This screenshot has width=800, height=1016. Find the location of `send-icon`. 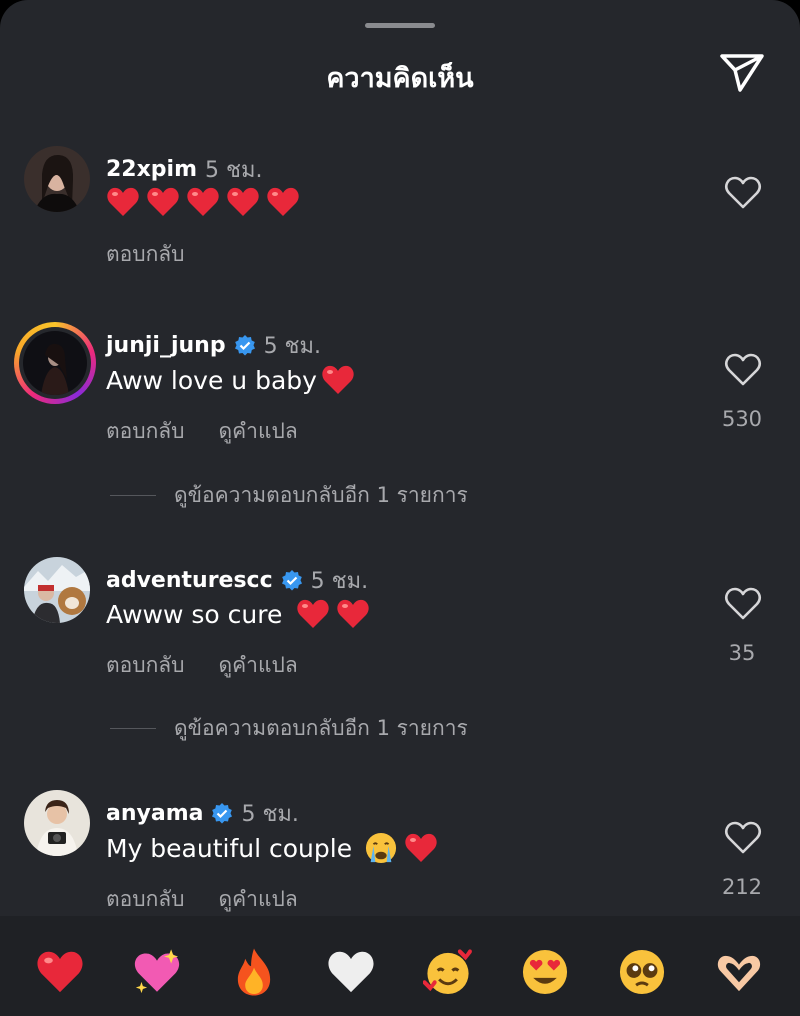

send-icon is located at coordinates (742, 72).